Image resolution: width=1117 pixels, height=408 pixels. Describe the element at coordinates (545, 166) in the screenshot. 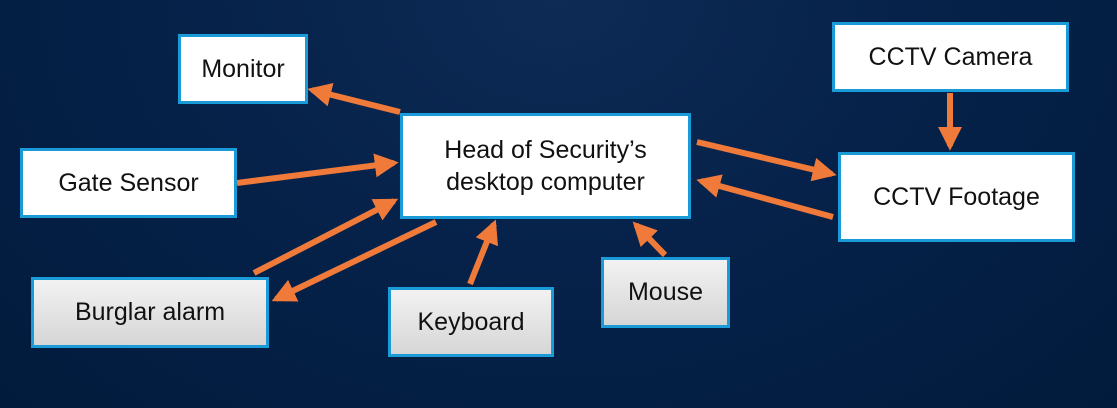

I see `head-of-security-computer-node: Head of Security’s desktop computer` at that location.